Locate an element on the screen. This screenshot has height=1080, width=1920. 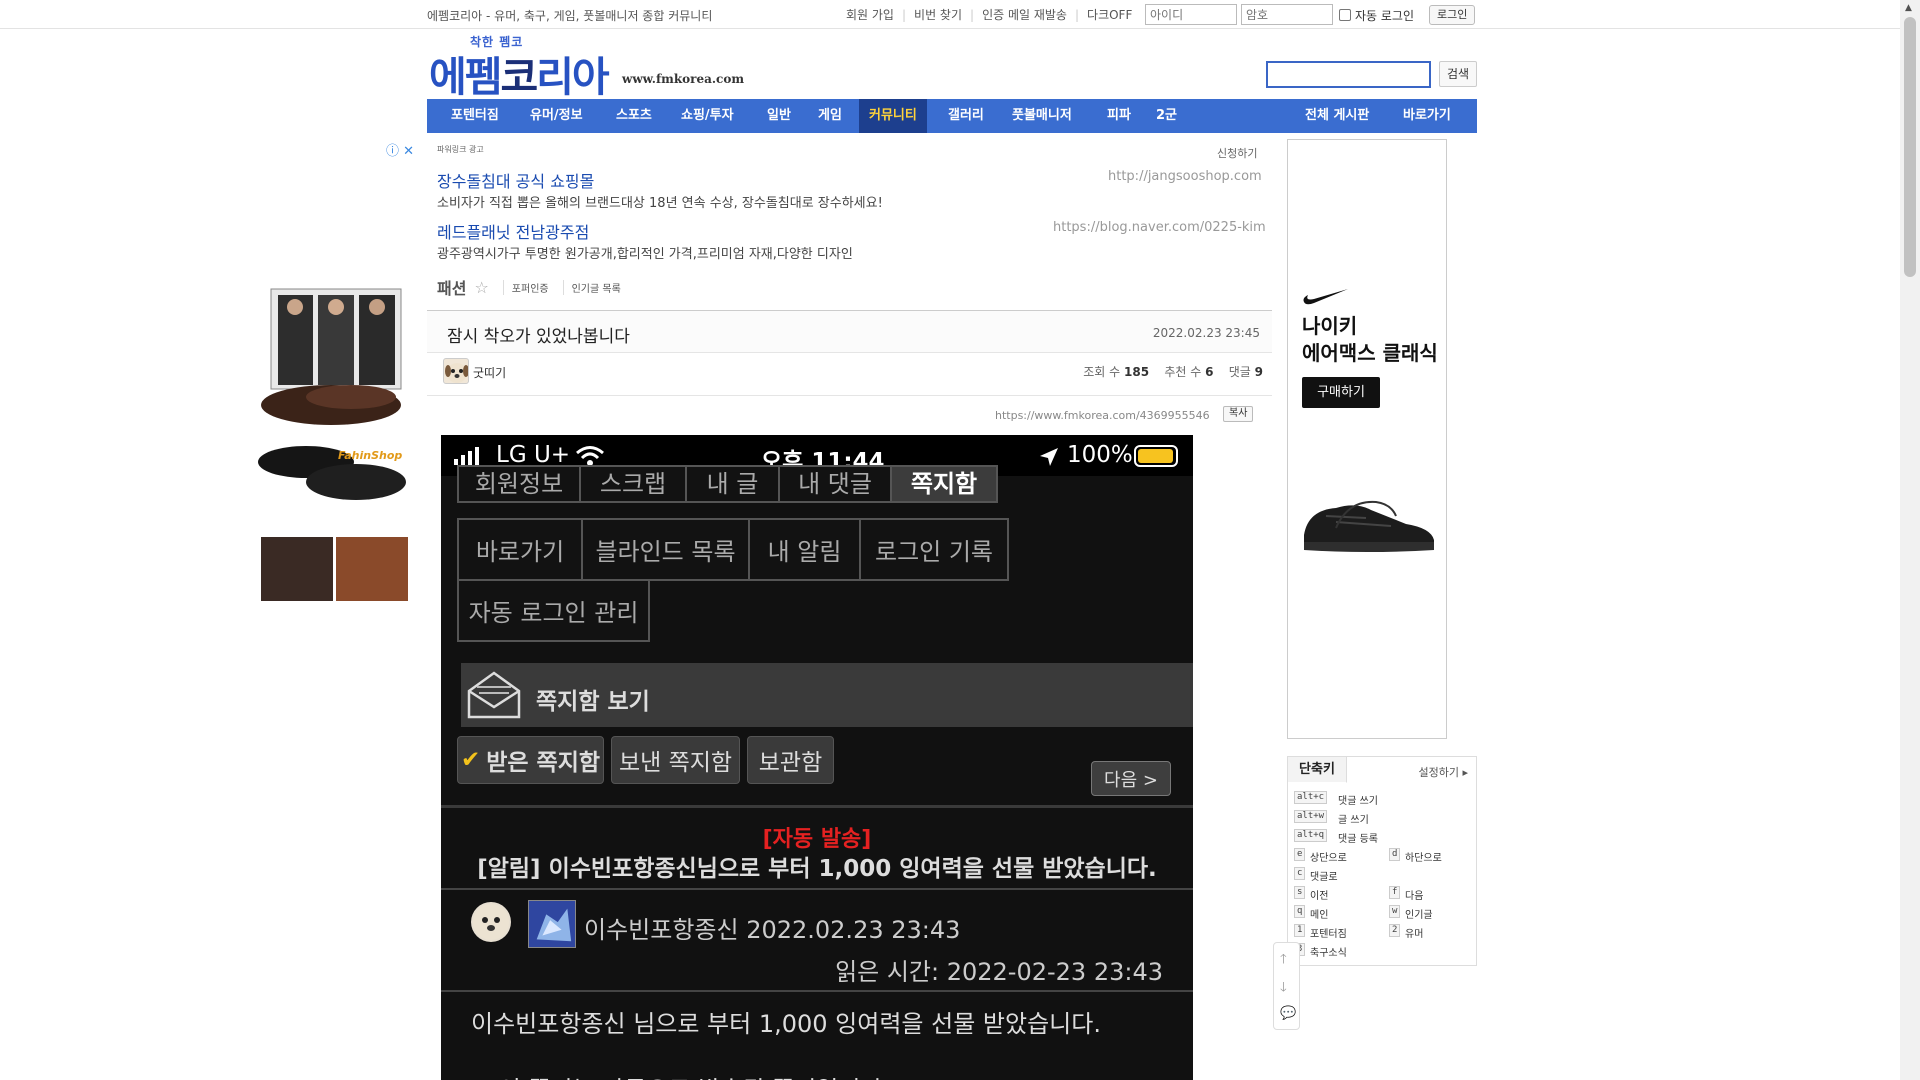
tab-shortcuts: 바로가기 is located at coordinates (520, 549).